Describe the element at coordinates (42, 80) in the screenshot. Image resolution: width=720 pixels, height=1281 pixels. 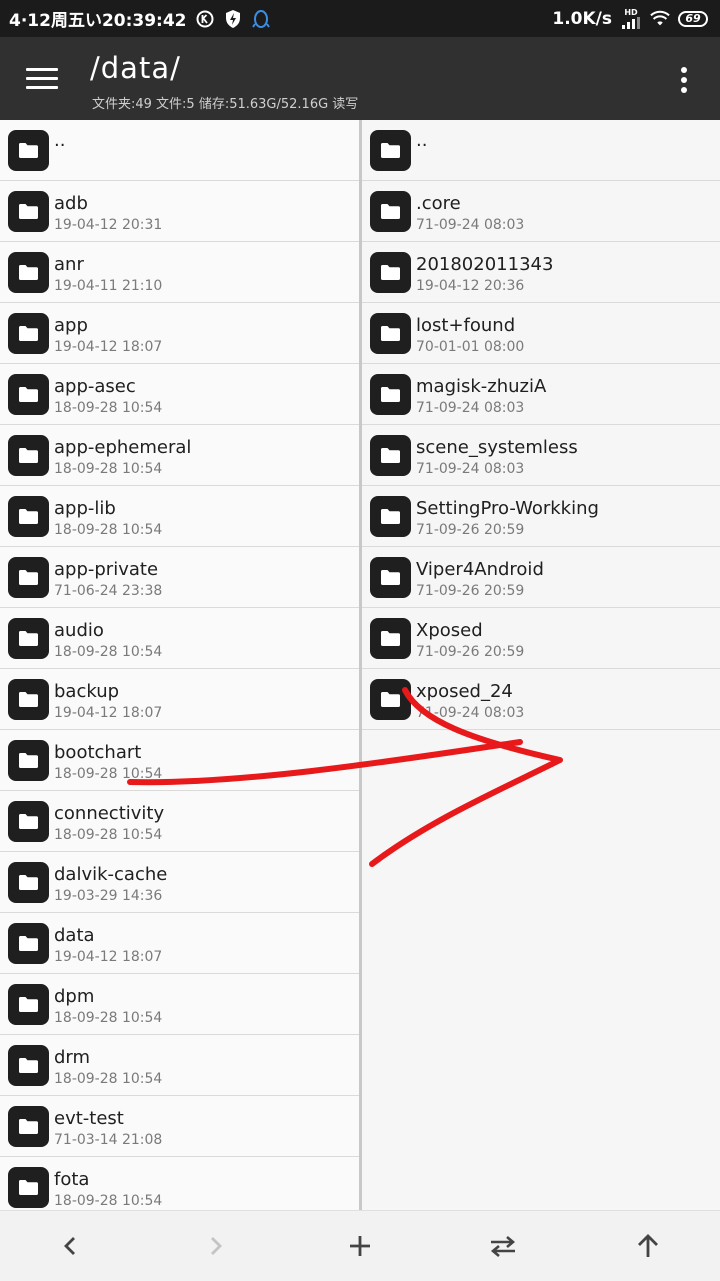
I see `menu-icon` at that location.